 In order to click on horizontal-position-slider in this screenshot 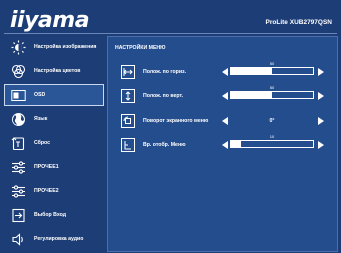, I will do `click(272, 71)`.